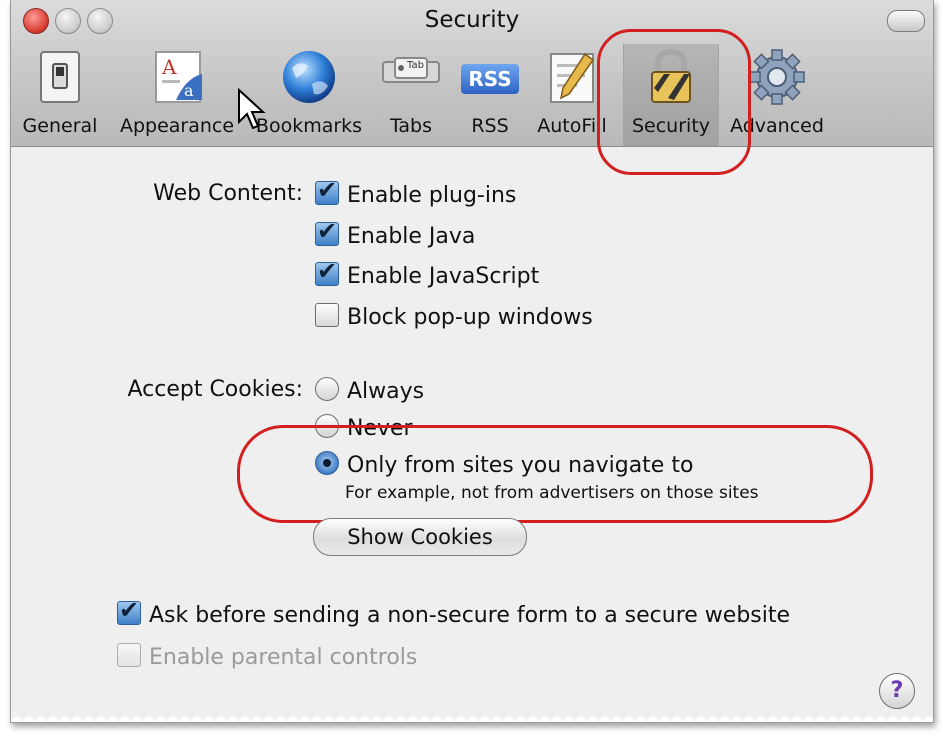 The width and height of the screenshot is (943, 738). Describe the element at coordinates (897, 691) in the screenshot. I see `help-button: ?` at that location.